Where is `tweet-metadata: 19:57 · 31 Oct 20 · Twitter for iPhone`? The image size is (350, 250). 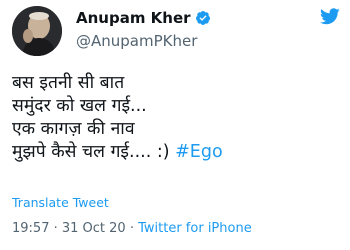 tweet-metadata: 19:57 · 31 Oct 20 · Twitter for iPhone is located at coordinates (132, 229).